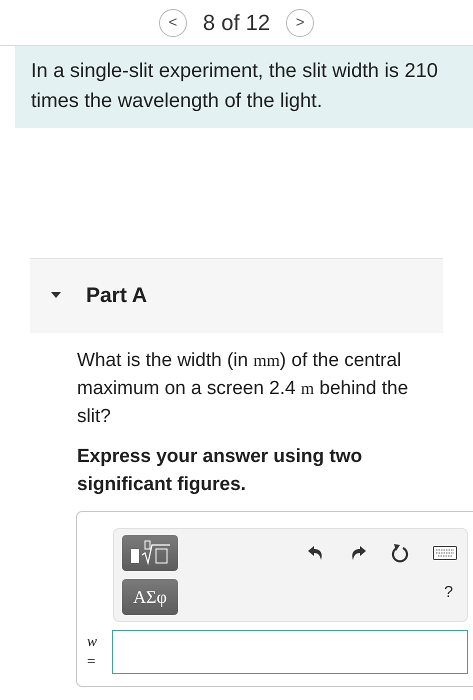 Image resolution: width=473 pixels, height=700 pixels. What do you see at coordinates (448, 593) in the screenshot?
I see `help-button: ?` at bounding box center [448, 593].